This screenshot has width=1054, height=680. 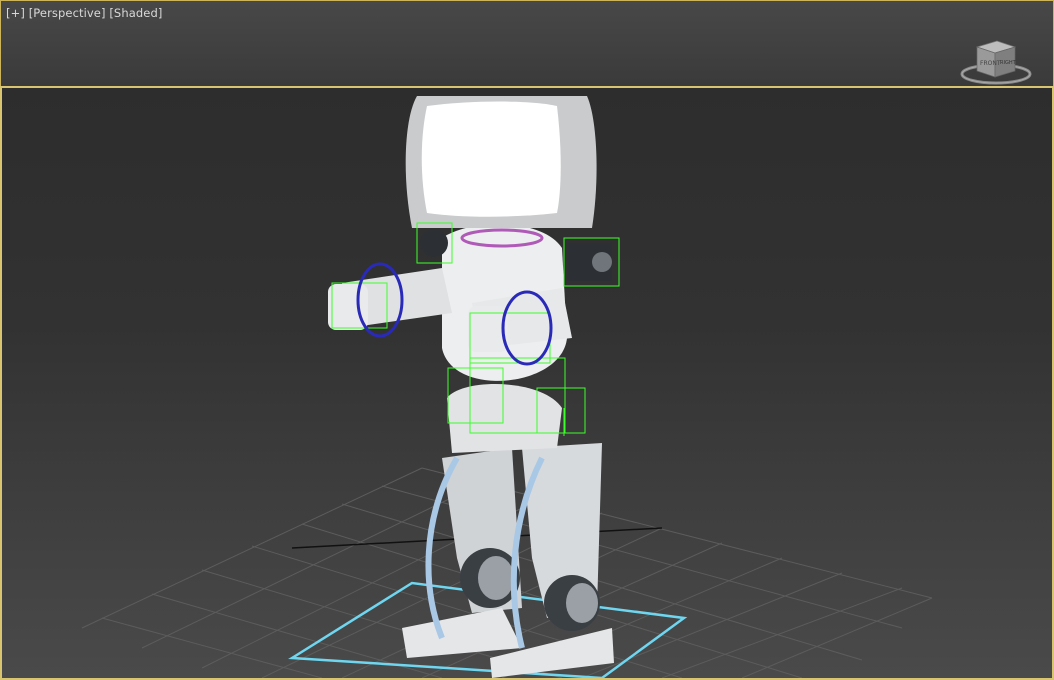 I want to click on viewport-top: [+] [Perspective] [Shaded] FRONT RIGHT, so click(x=527, y=44).